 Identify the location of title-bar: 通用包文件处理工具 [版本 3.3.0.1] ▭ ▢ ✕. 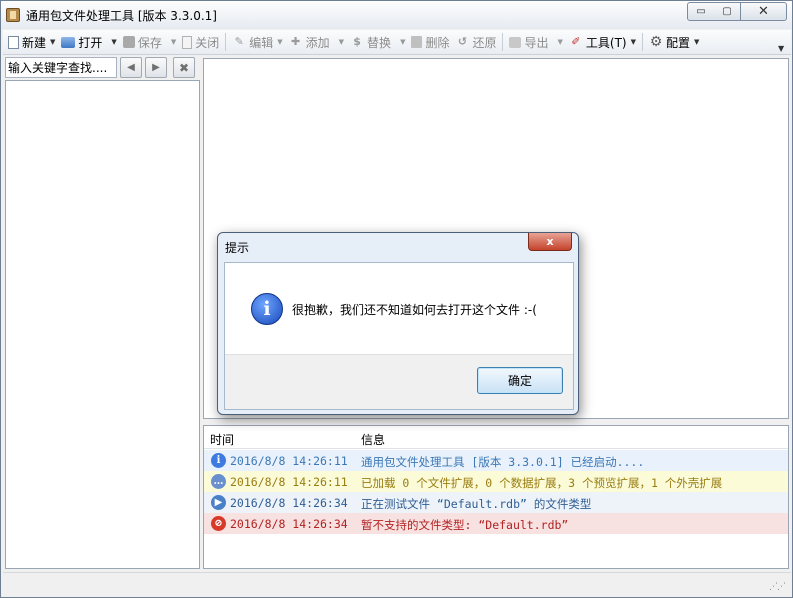
(396, 15).